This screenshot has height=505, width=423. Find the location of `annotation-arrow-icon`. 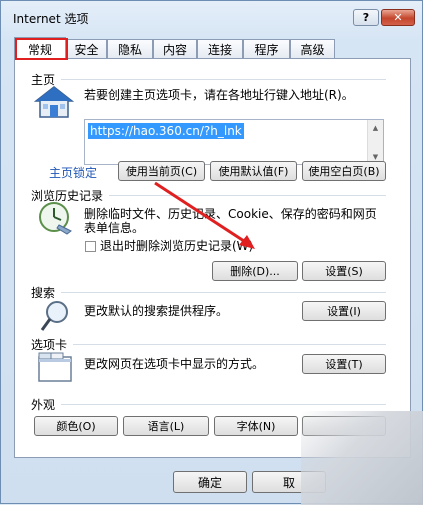

annotation-arrow-icon is located at coordinates (204, 215).